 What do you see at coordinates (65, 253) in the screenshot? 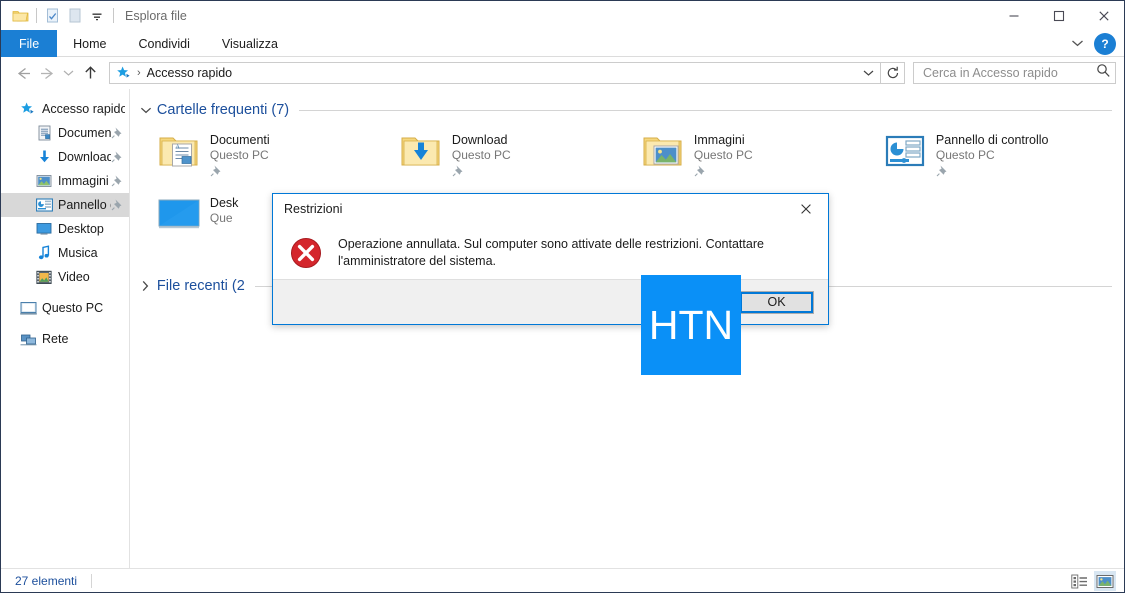
I see `sidebar-item-musica: Musica` at bounding box center [65, 253].